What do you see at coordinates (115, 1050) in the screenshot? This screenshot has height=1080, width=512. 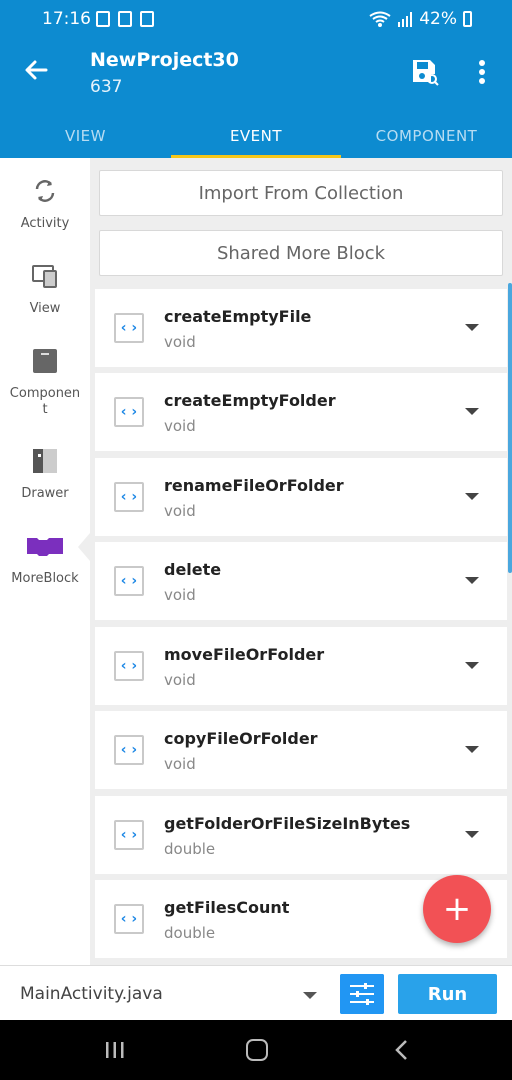 I see `recent-apps-icon` at bounding box center [115, 1050].